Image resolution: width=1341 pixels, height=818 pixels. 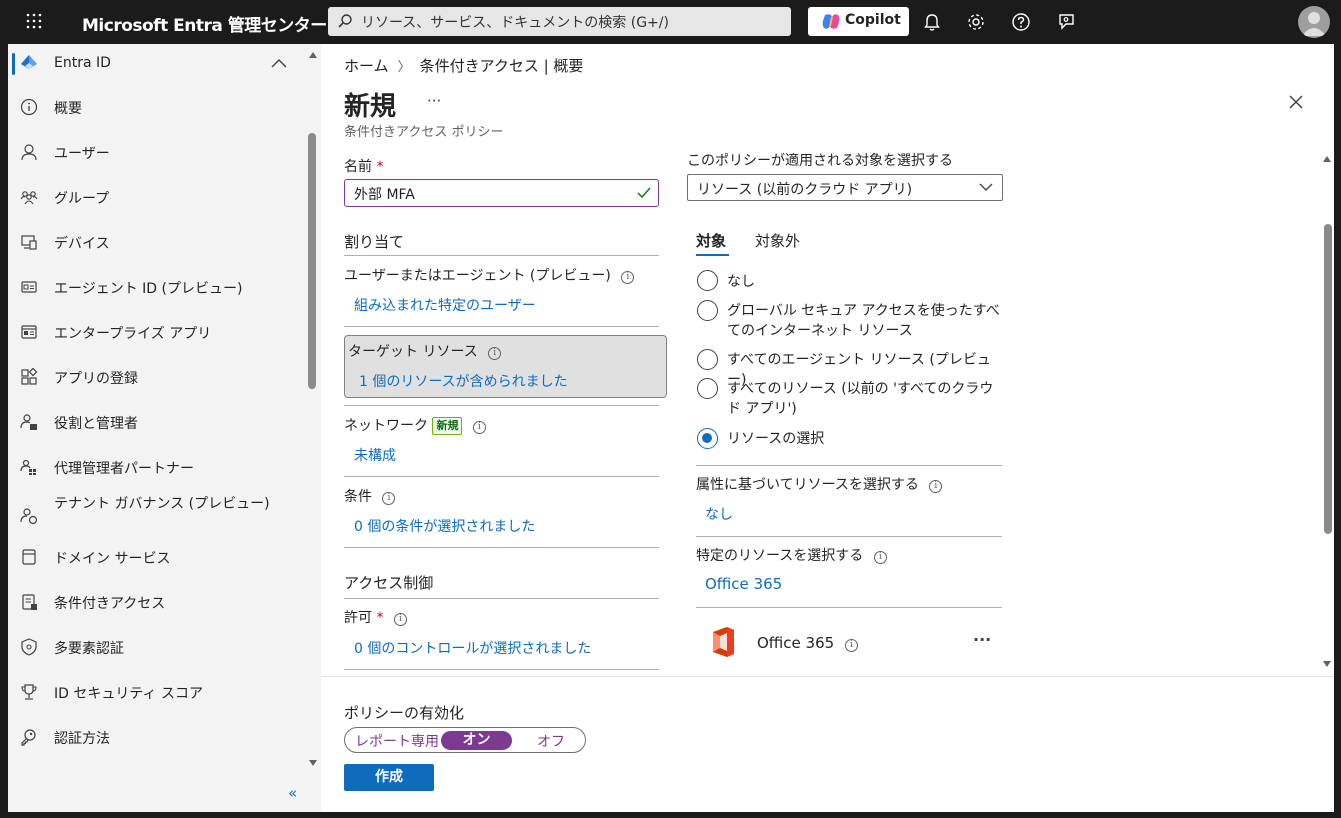 What do you see at coordinates (424, 132) in the screenshot?
I see `page-subtitle: 条件付きアクセス ポリシー` at bounding box center [424, 132].